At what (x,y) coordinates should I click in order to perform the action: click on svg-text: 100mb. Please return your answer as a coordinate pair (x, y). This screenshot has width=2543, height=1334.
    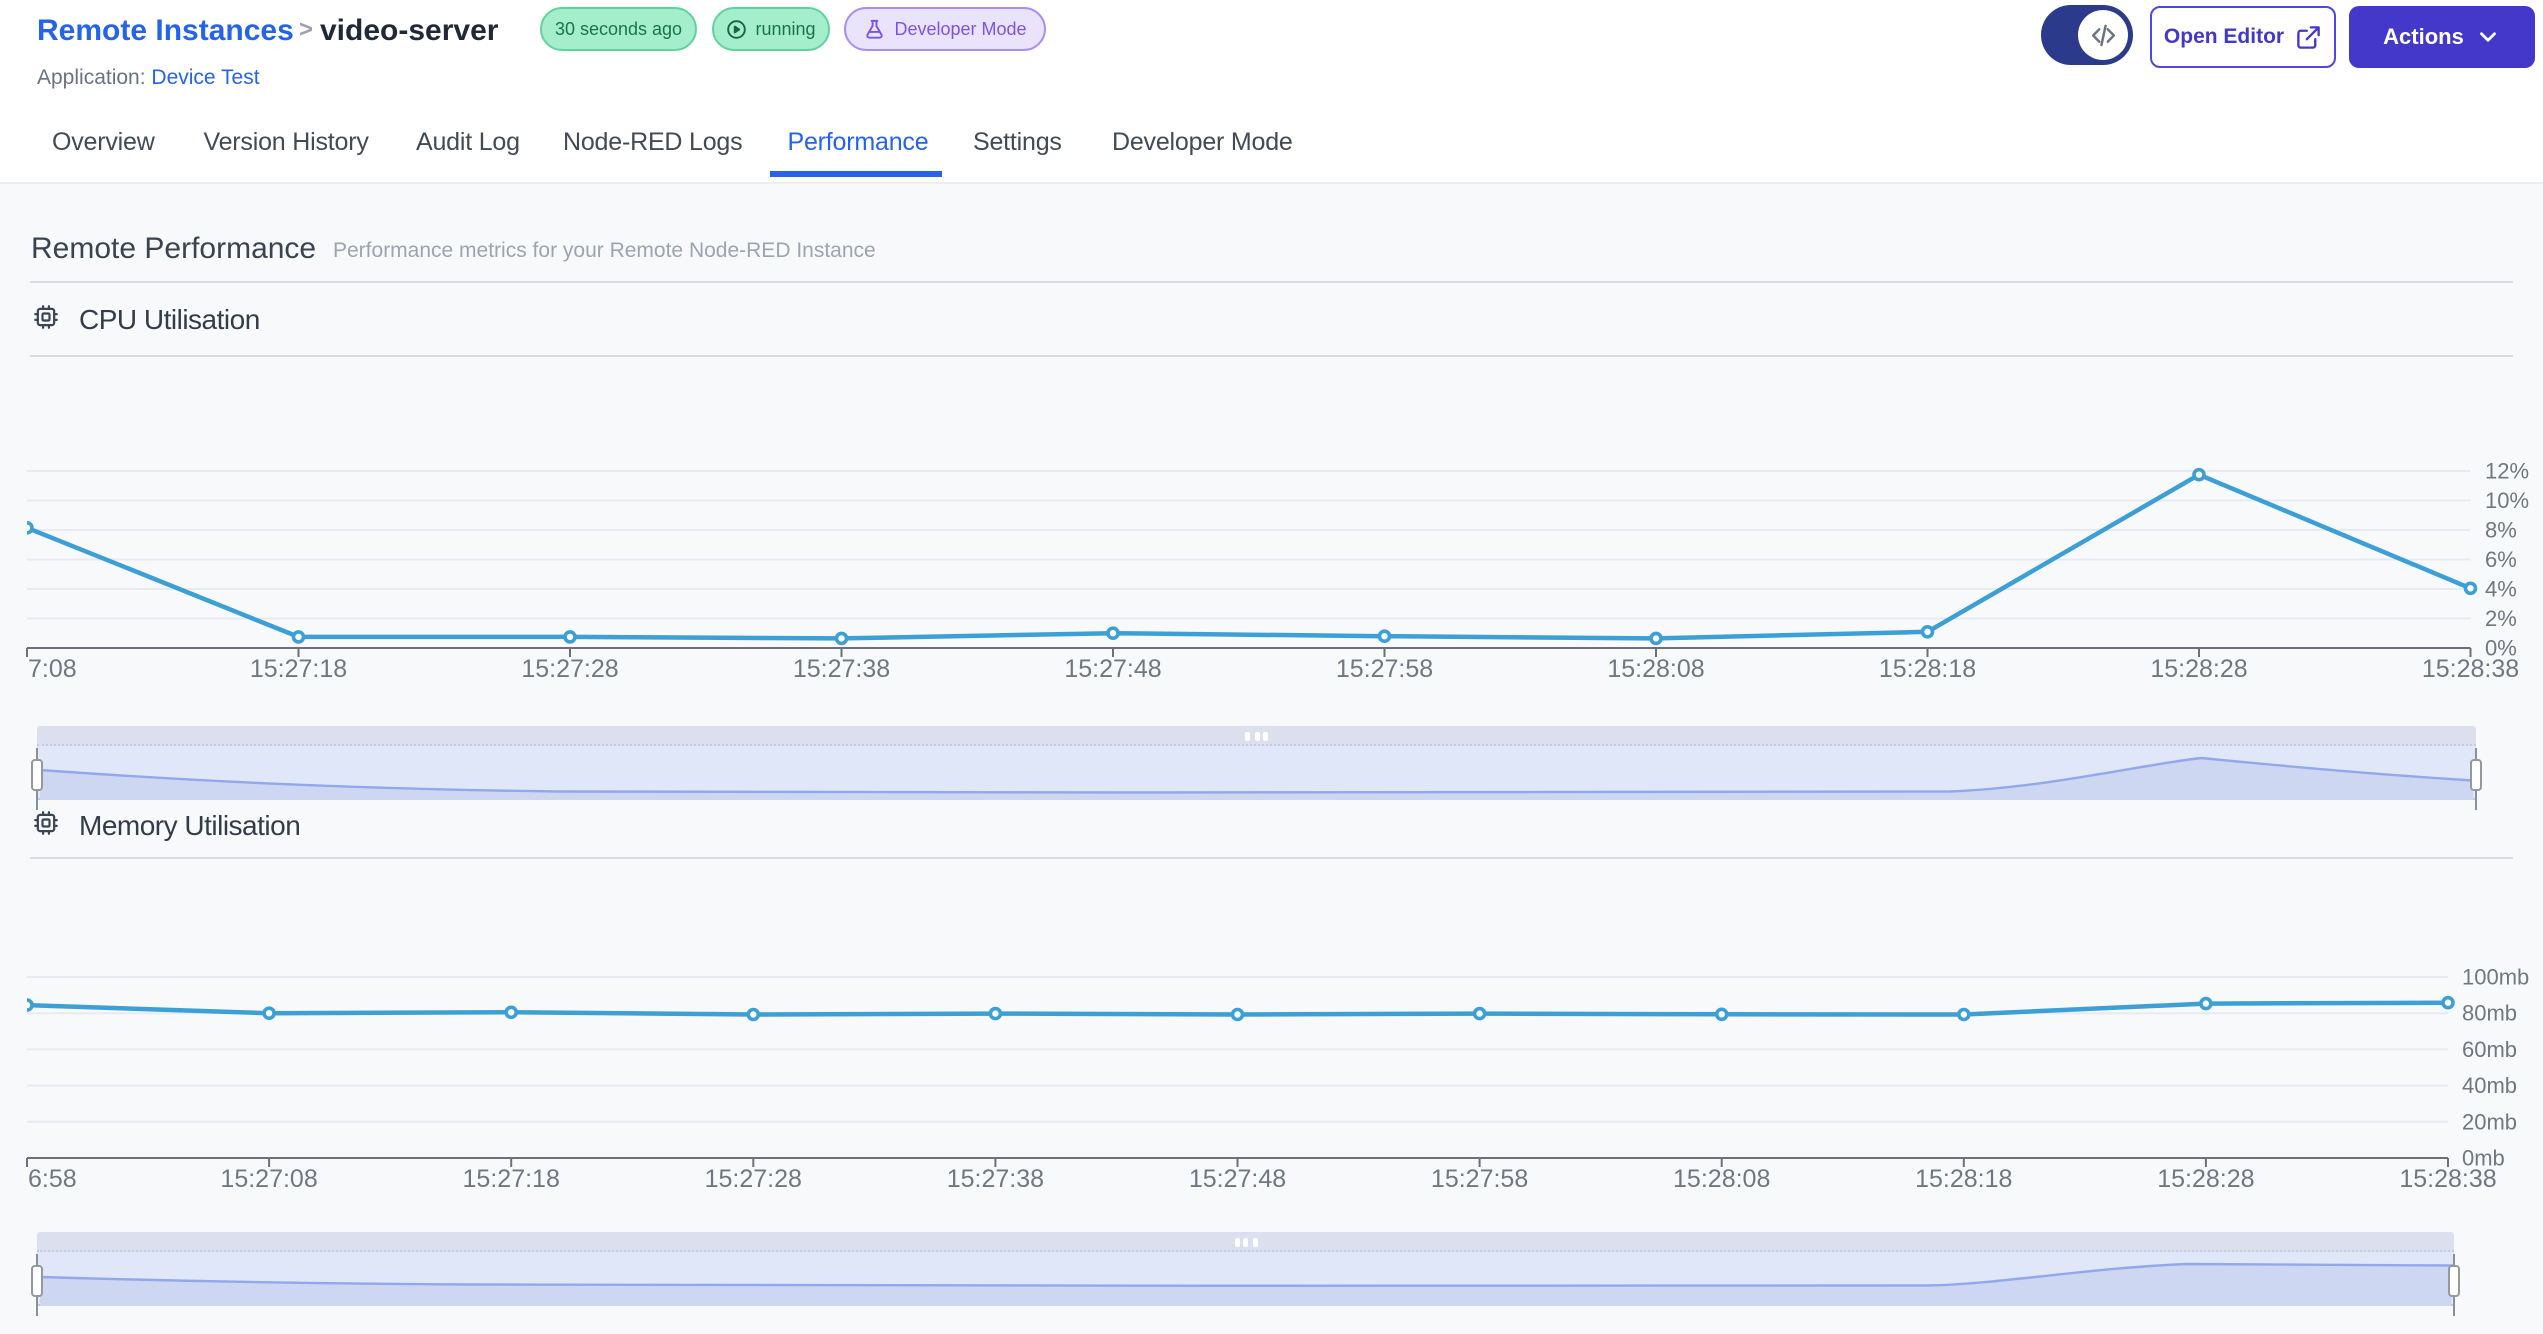
    Looking at the image, I should click on (2495, 977).